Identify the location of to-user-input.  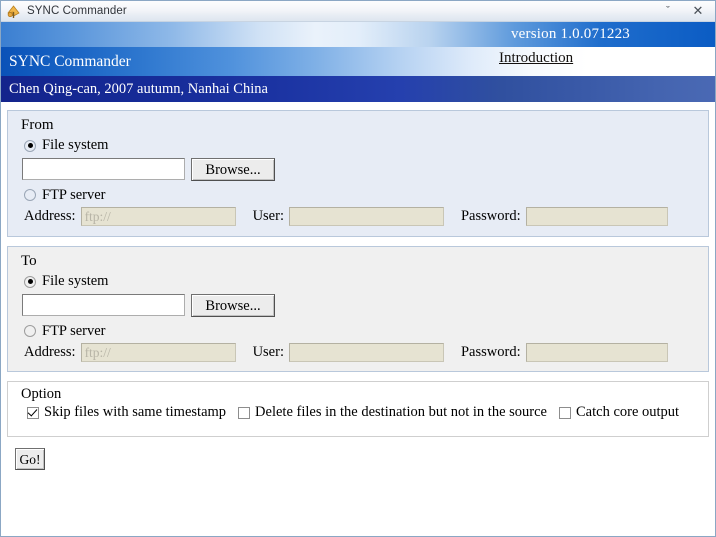
(366, 352).